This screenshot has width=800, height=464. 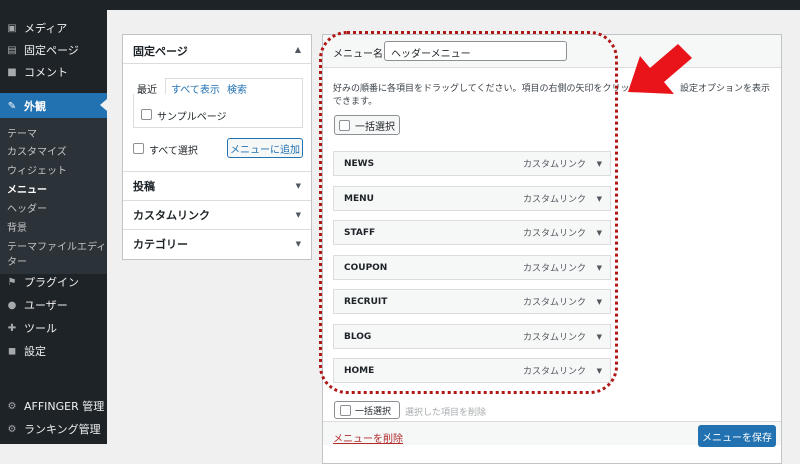 I want to click on plugins-icon: ⚑, so click(x=12, y=282).